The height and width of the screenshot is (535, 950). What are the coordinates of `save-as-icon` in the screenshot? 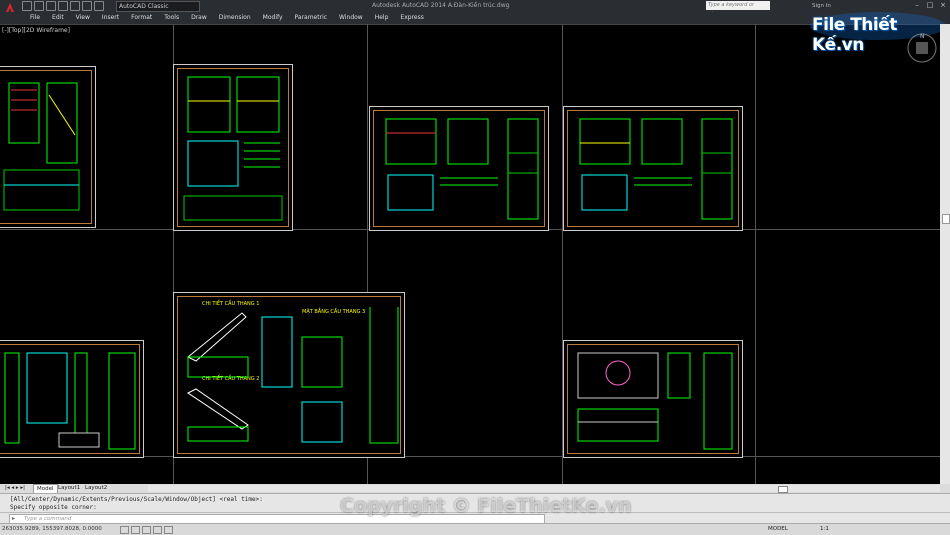 It's located at (63, 6).